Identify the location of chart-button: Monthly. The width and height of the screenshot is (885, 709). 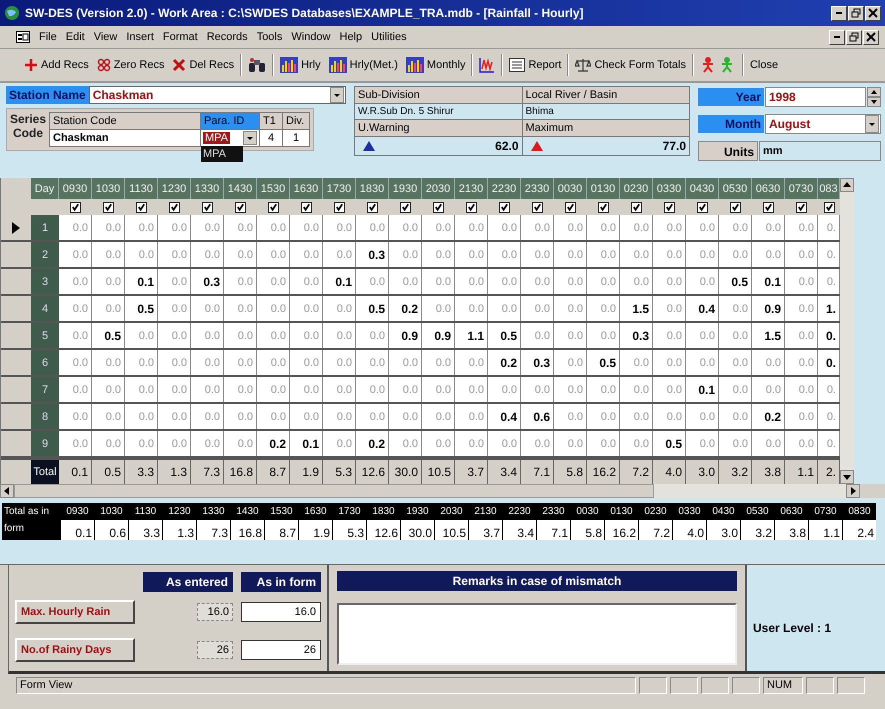
(436, 65).